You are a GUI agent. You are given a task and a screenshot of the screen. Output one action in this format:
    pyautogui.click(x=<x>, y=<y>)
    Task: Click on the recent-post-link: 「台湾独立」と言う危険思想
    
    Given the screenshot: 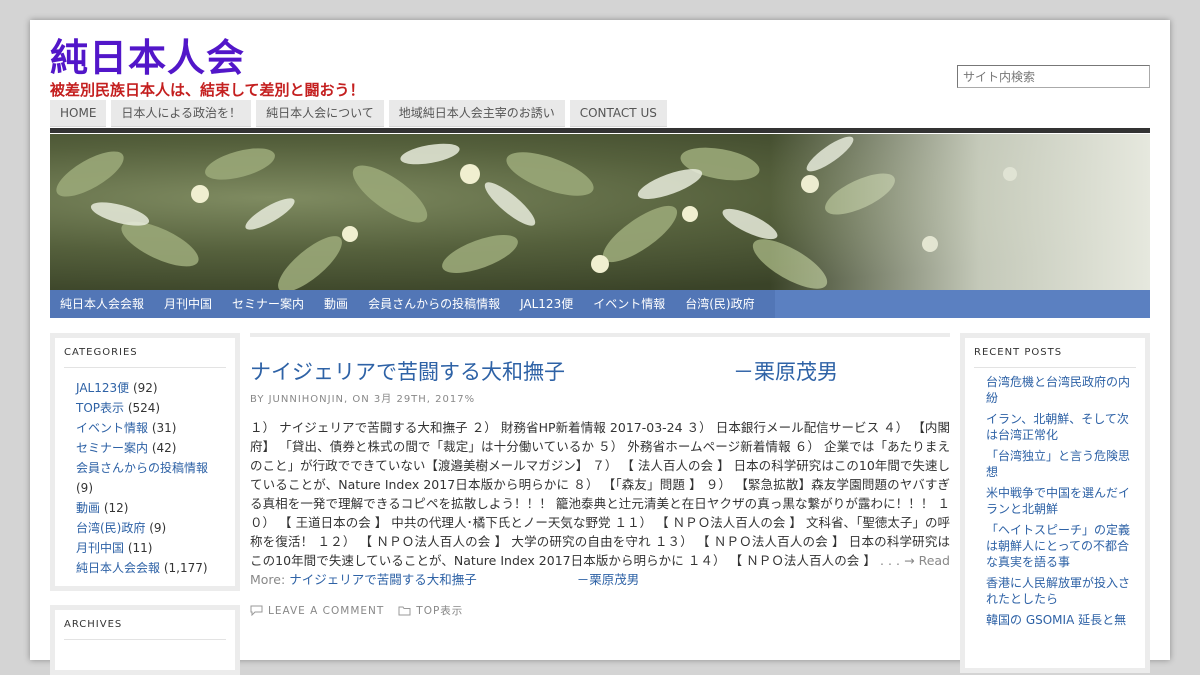 What is the action you would take?
    pyautogui.click(x=1062, y=464)
    